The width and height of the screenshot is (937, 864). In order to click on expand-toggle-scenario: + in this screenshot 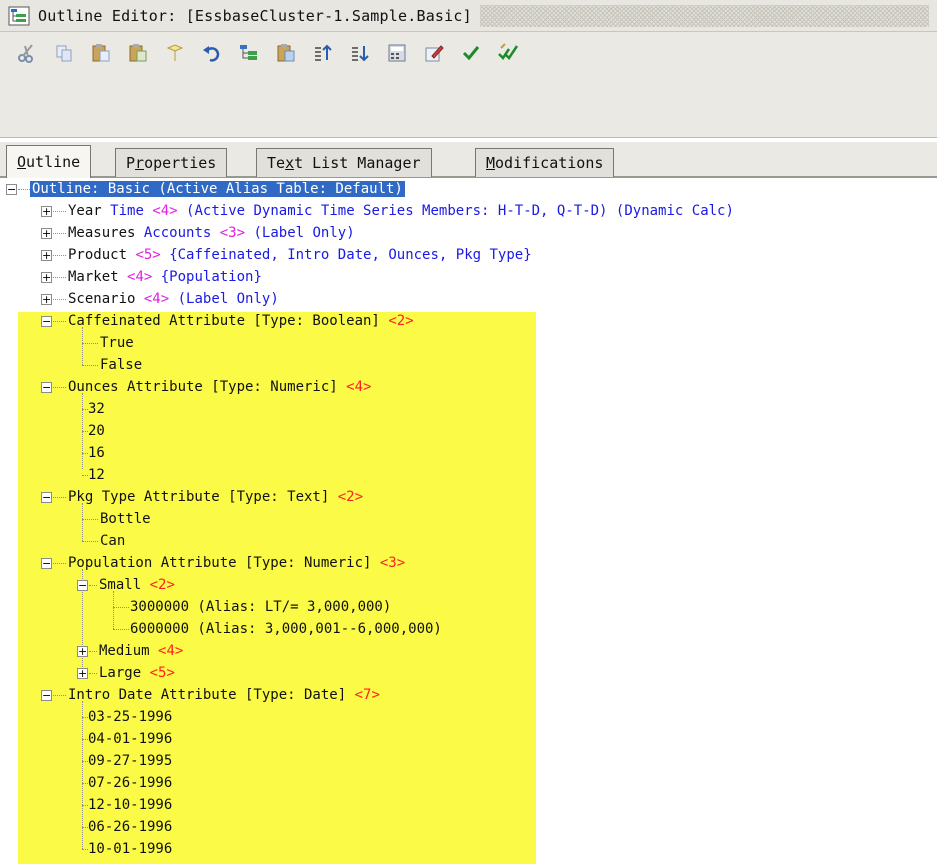, I will do `click(46, 299)`.